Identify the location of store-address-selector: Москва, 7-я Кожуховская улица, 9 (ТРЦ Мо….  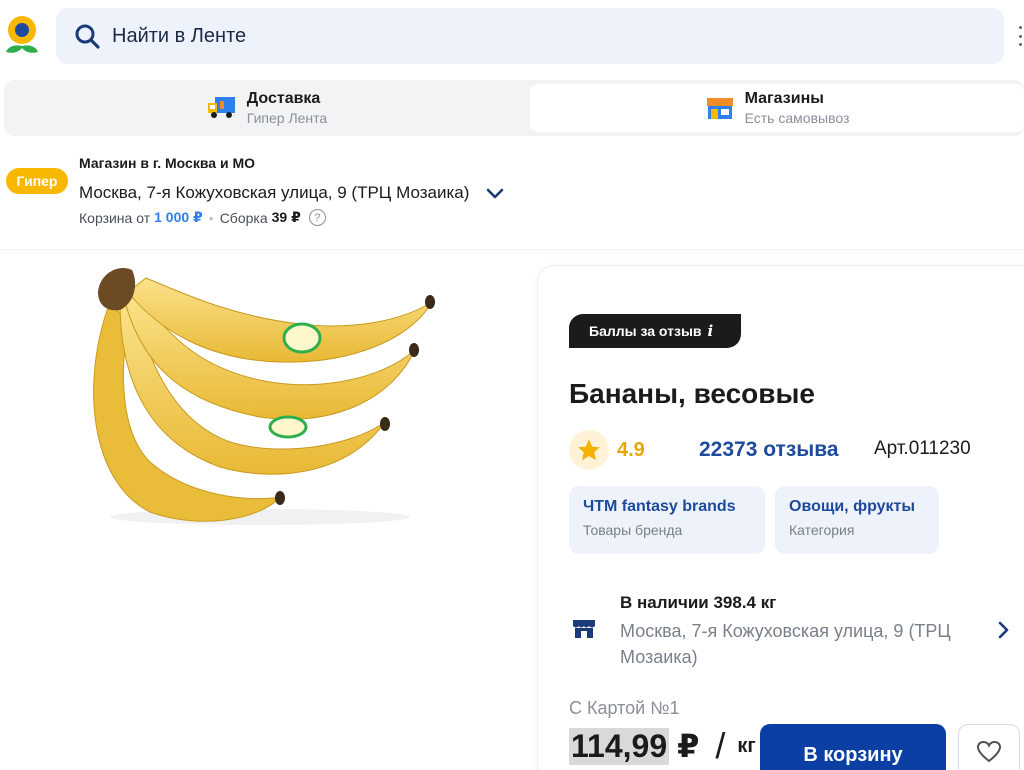
(292, 193).